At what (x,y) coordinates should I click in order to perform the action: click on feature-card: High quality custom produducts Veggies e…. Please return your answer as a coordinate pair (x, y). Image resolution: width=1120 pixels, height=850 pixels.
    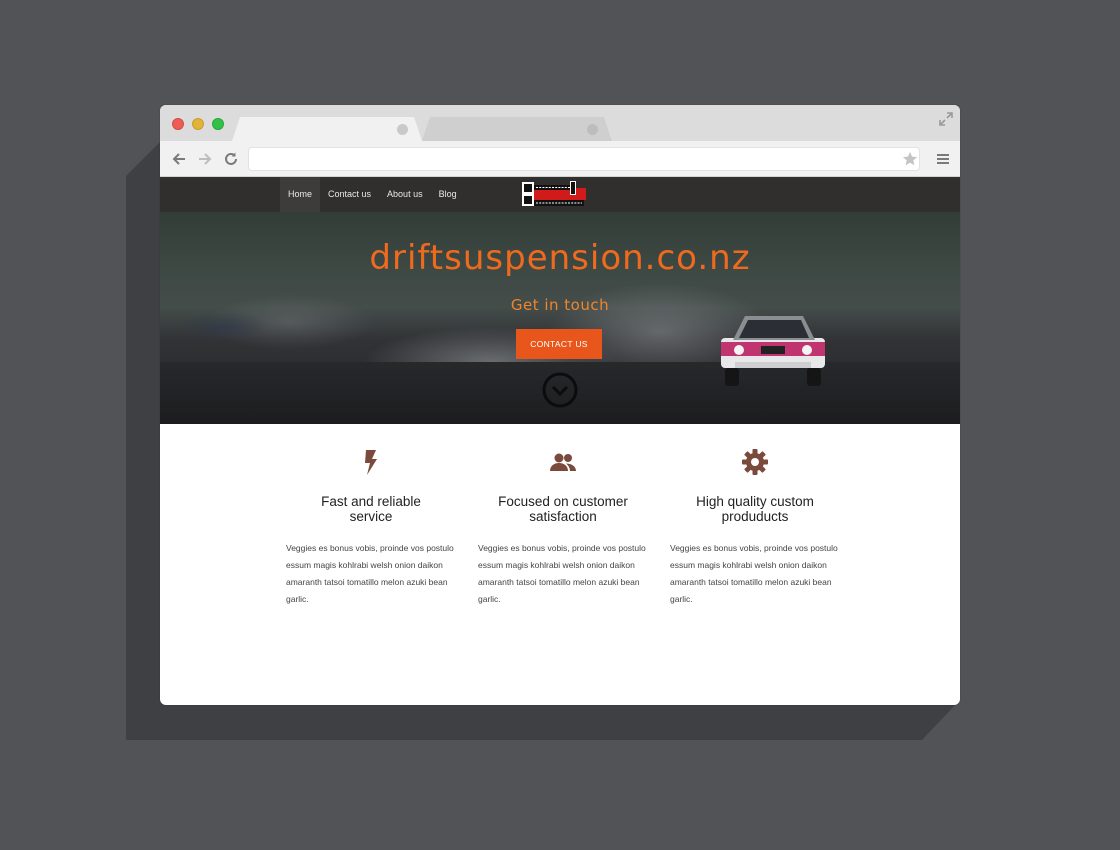
    Looking at the image, I should click on (755, 516).